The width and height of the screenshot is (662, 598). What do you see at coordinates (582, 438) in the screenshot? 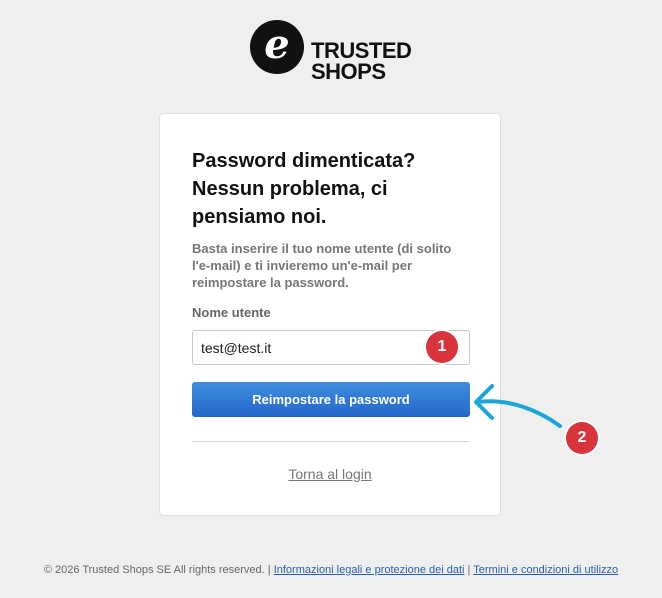
I see `annotation-badge-2: 2` at bounding box center [582, 438].